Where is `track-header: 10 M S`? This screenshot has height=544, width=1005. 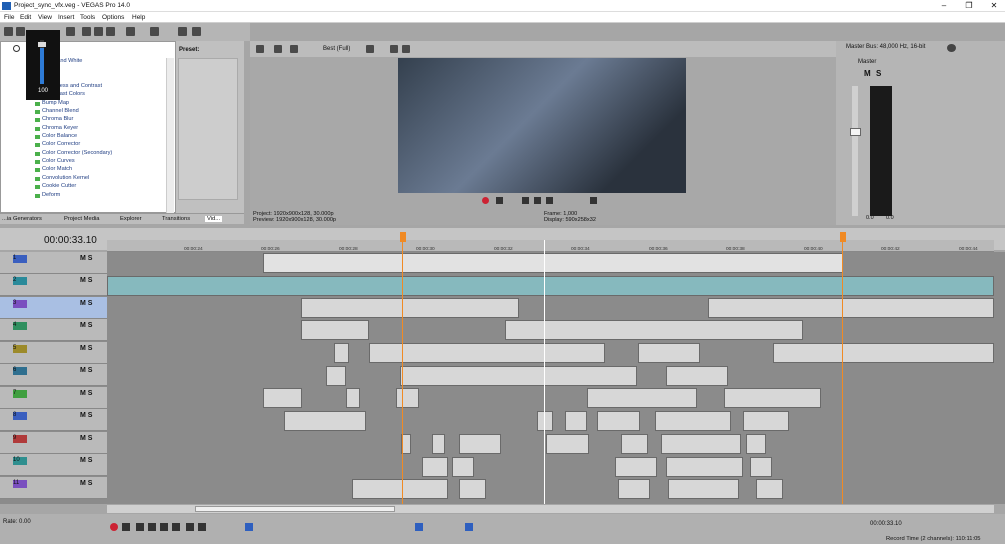 track-header: 10 M S is located at coordinates (53, 465).